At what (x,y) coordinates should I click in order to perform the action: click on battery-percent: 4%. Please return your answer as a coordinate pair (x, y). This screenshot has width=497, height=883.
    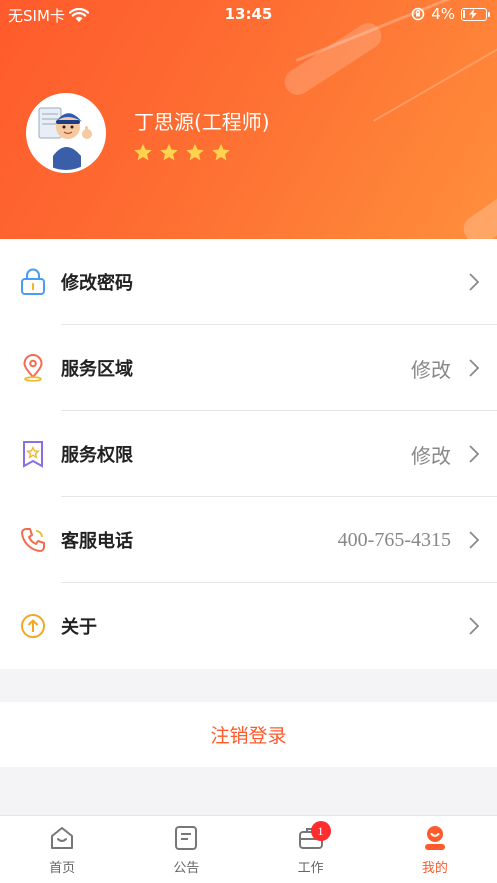
    Looking at the image, I should click on (443, 14).